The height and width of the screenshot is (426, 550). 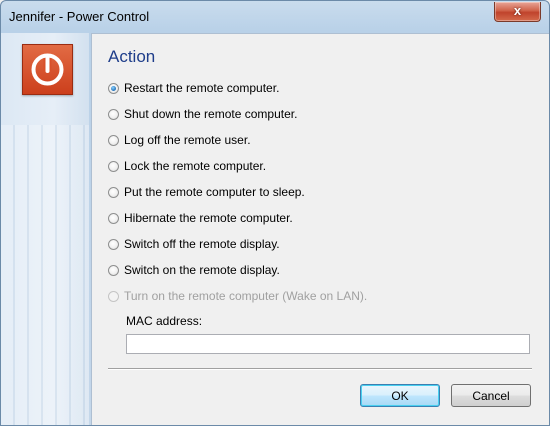 What do you see at coordinates (214, 192) in the screenshot?
I see `option-label: Put the remote computer to sleep.` at bounding box center [214, 192].